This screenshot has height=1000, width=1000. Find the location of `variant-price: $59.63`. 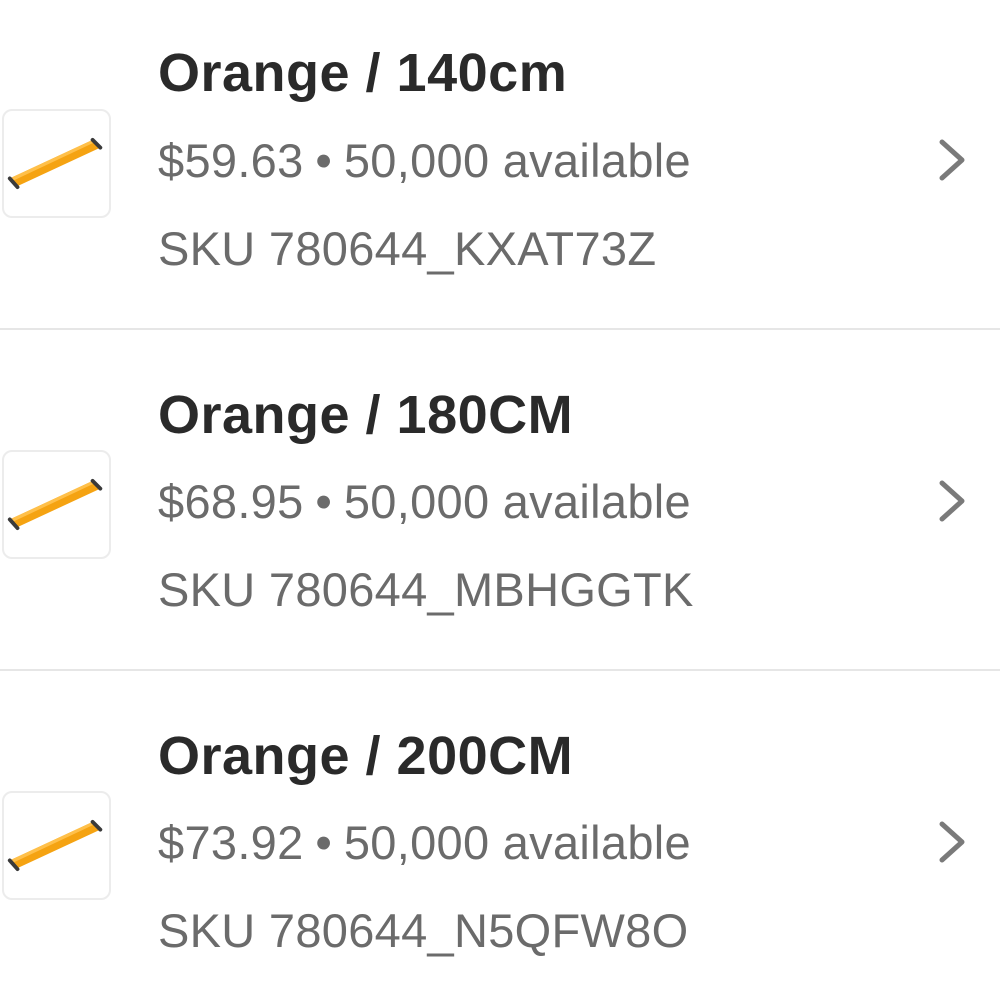

variant-price: $59.63 is located at coordinates (231, 160).